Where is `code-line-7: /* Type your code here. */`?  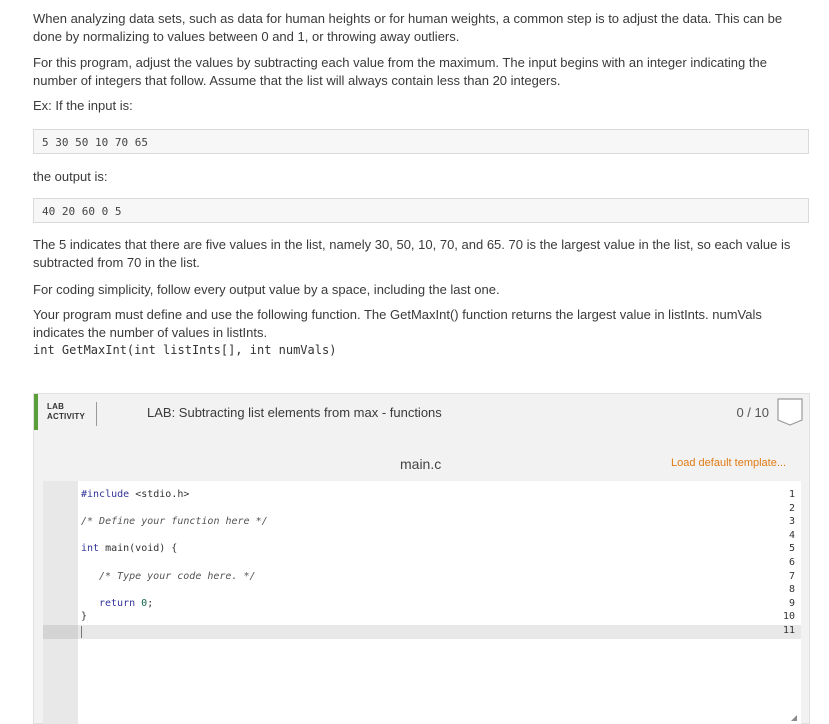 code-line-7: /* Type your code here. */ is located at coordinates (177, 577).